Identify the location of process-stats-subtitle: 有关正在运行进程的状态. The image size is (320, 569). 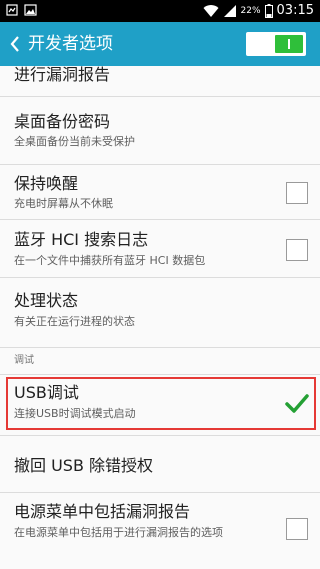
(74, 321).